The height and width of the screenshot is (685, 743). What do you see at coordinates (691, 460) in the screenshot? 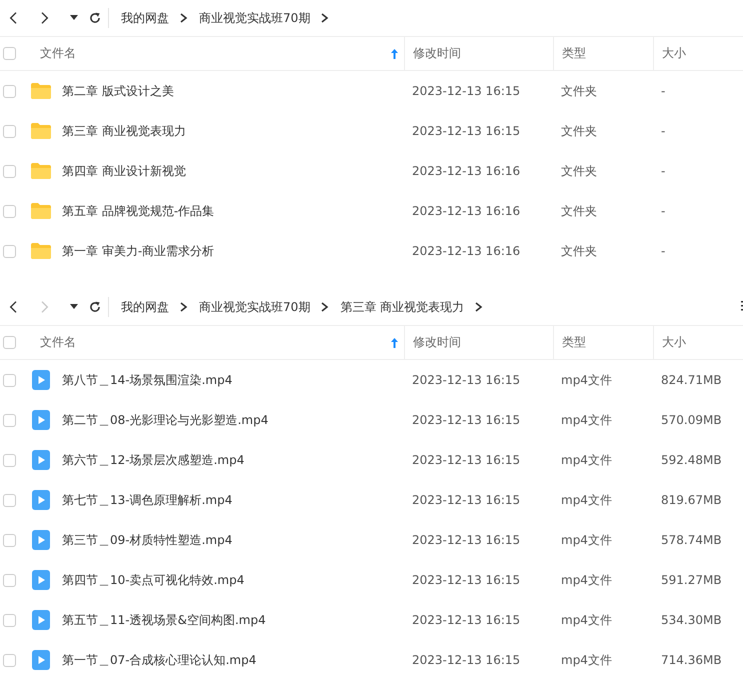
I see `file-size: 592.48MB` at bounding box center [691, 460].